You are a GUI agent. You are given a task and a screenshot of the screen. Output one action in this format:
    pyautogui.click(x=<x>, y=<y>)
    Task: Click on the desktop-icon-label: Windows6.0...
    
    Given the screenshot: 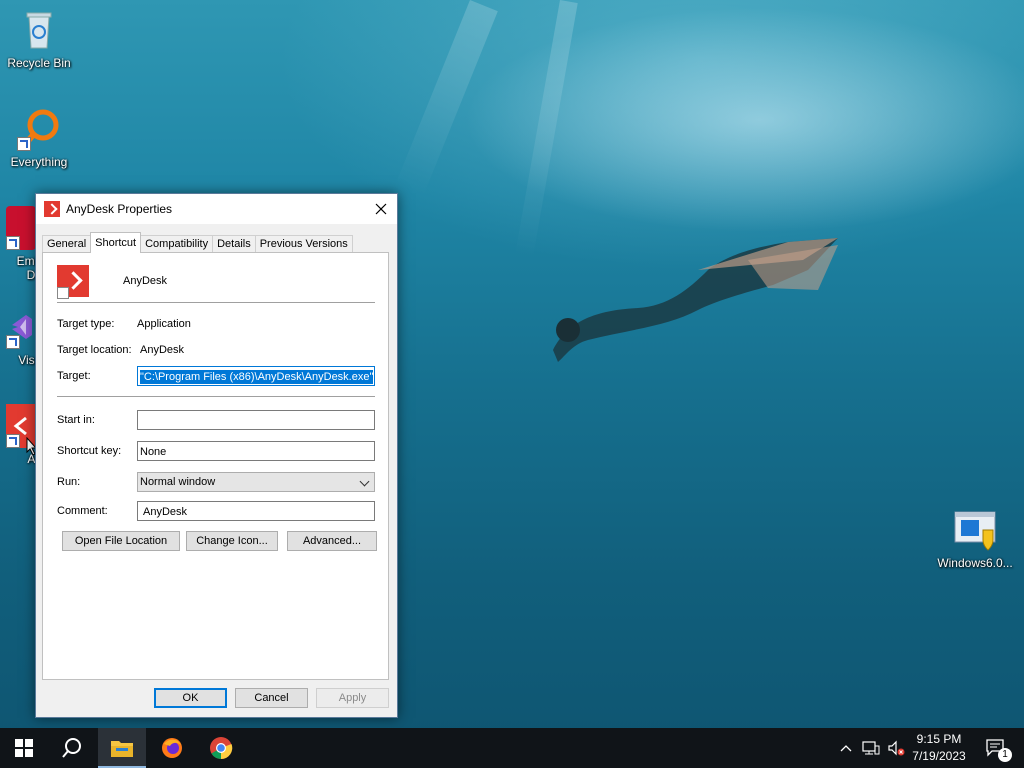 What is the action you would take?
    pyautogui.click(x=975, y=563)
    